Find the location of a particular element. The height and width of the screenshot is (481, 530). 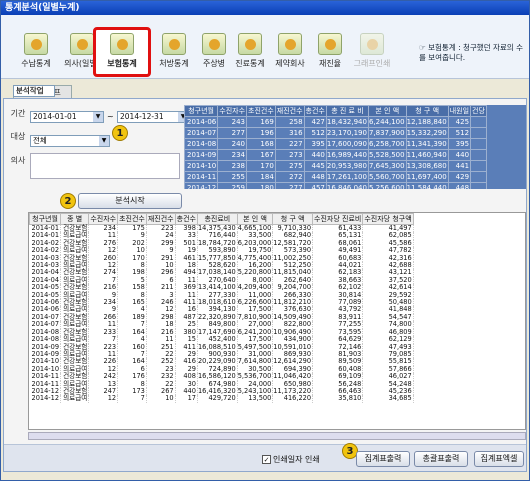

table-cell: 11,697,400 is located at coordinates (427, 177).